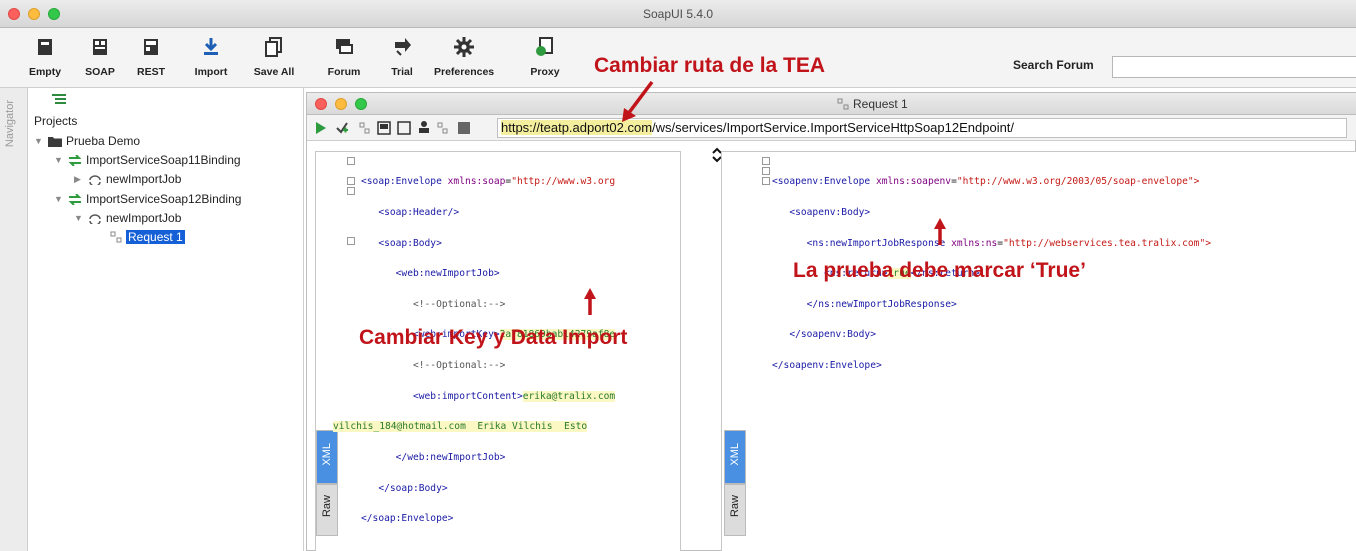 Image resolution: width=1356 pixels, height=551 pixels. I want to click on empty-project-button: Empty, so click(45, 57).